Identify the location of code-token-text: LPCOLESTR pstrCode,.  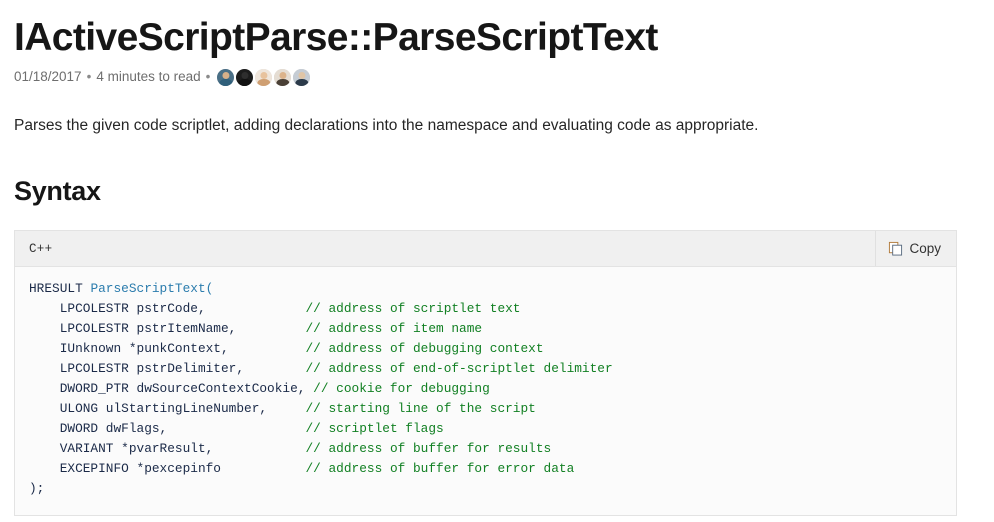
(167, 308).